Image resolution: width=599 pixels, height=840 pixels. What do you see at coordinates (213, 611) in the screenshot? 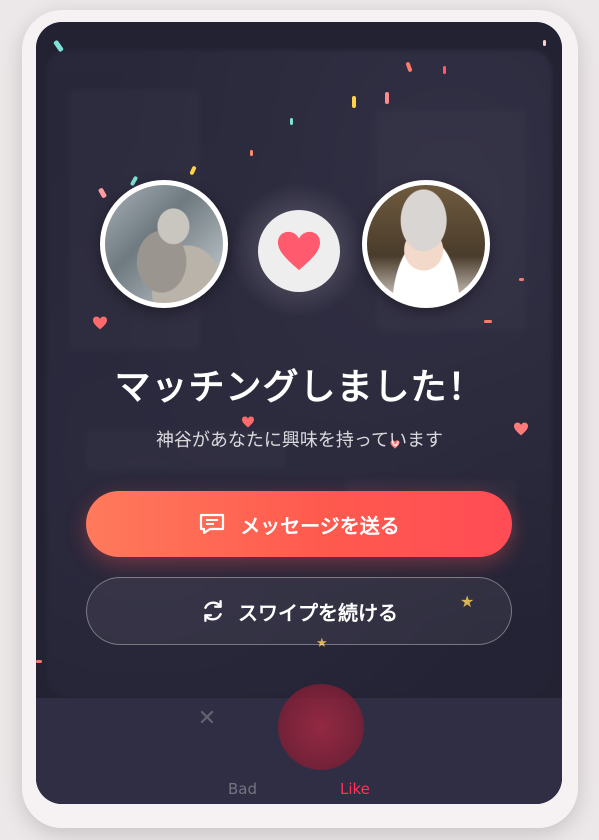
I see `refresh-icon` at bounding box center [213, 611].